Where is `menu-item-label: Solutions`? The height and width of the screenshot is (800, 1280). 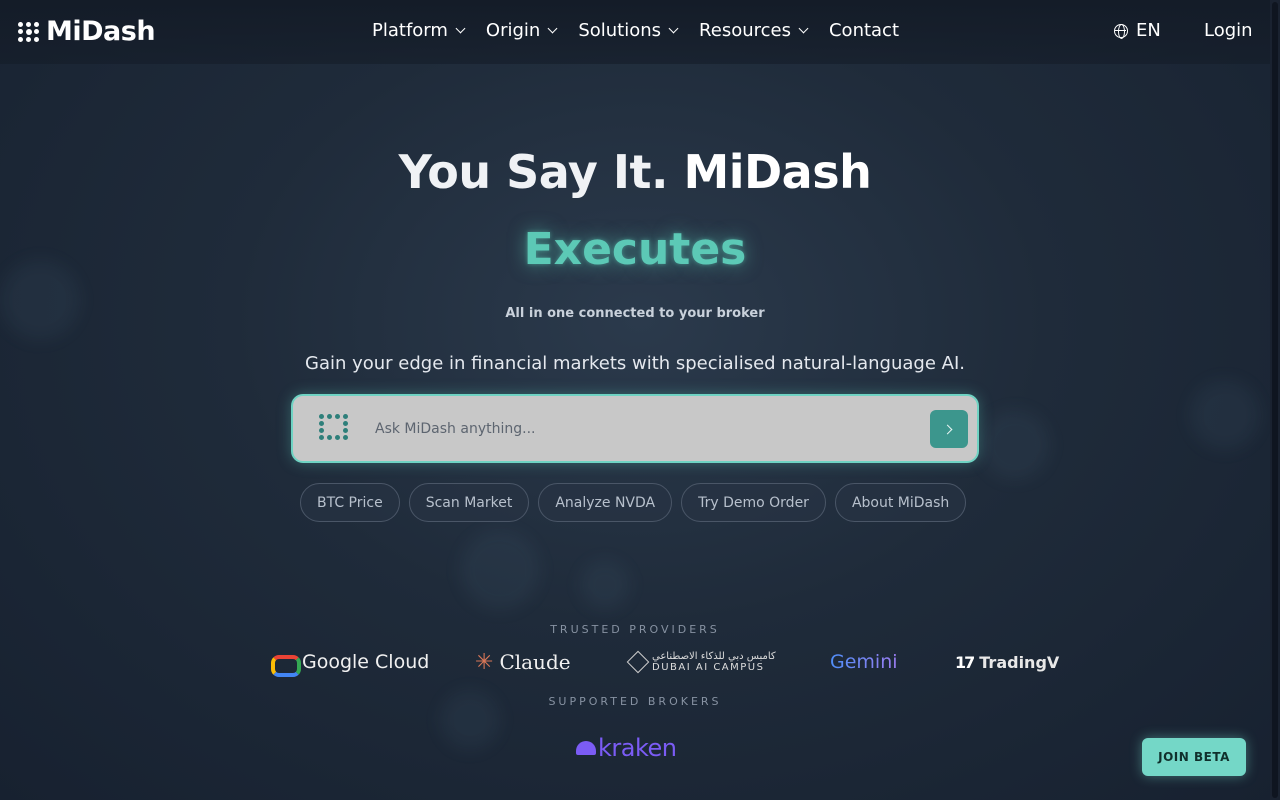
menu-item-label: Solutions is located at coordinates (620, 30).